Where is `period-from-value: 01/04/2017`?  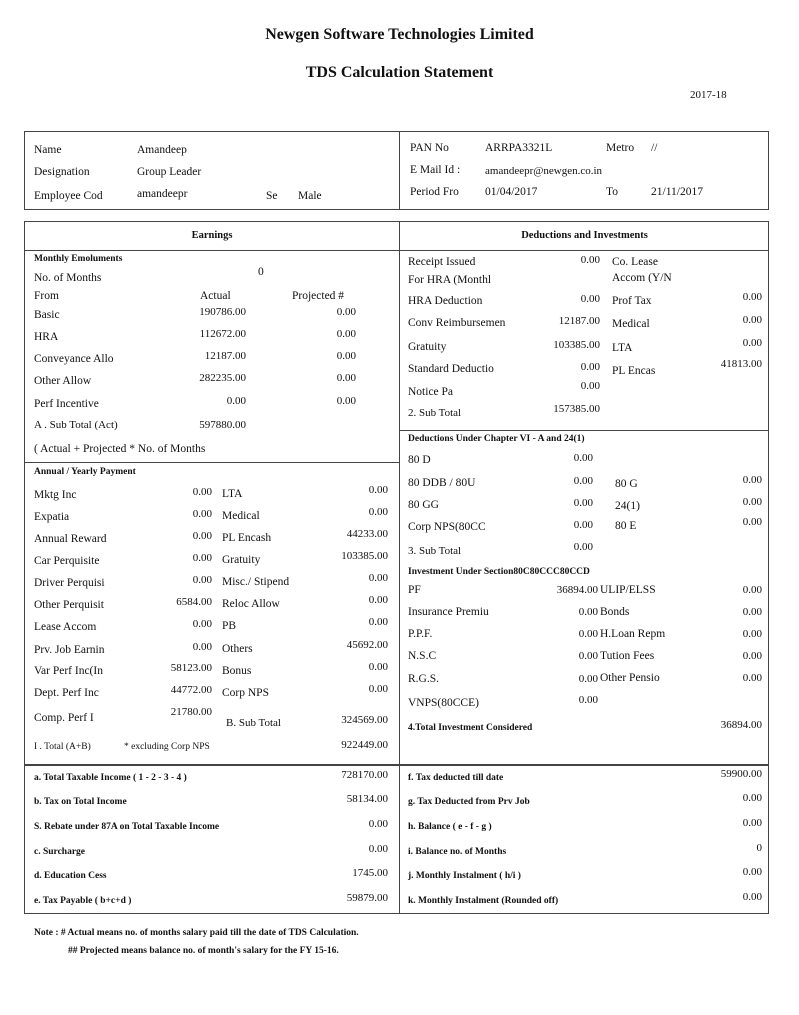 period-from-value: 01/04/2017 is located at coordinates (511, 192).